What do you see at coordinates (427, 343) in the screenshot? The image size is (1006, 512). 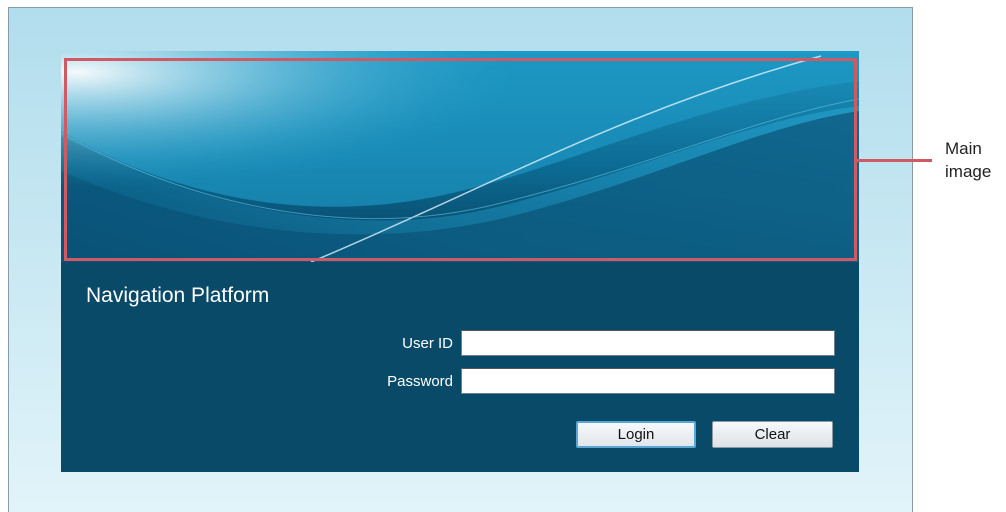 I see `user-id-label: User ID` at bounding box center [427, 343].